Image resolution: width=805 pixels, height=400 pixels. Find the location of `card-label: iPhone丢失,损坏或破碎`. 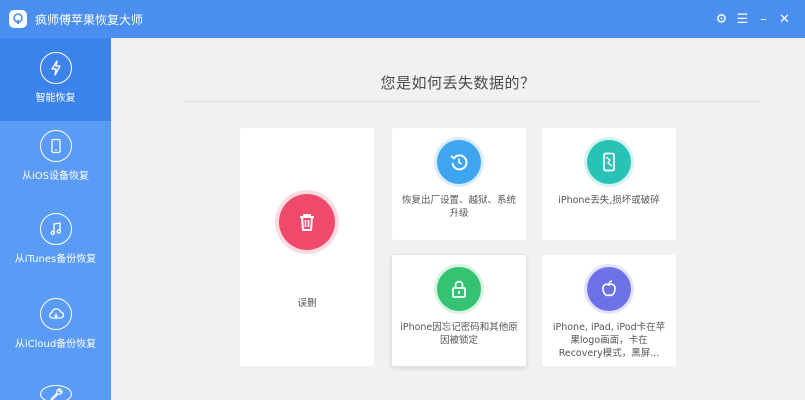

card-label: iPhone丢失,损坏或破碎 is located at coordinates (609, 200).